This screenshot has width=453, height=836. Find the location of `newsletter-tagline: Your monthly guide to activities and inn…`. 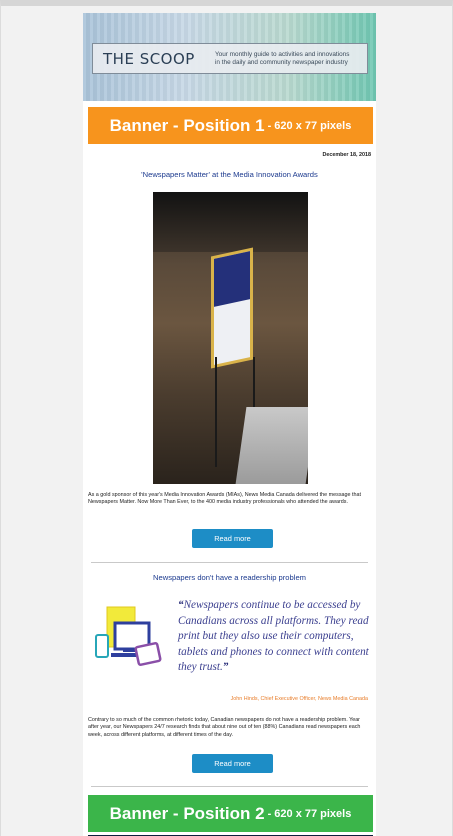

newsletter-tagline: Your monthly guide to activities and inn… is located at coordinates (280, 59).